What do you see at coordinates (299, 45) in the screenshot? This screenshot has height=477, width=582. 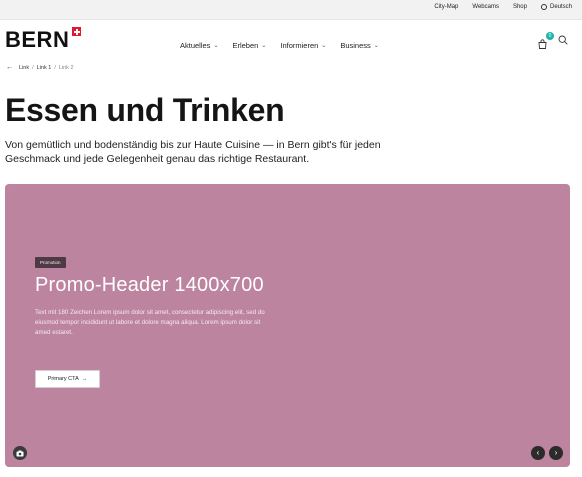 I see `nav-item-label: Informieren` at bounding box center [299, 45].